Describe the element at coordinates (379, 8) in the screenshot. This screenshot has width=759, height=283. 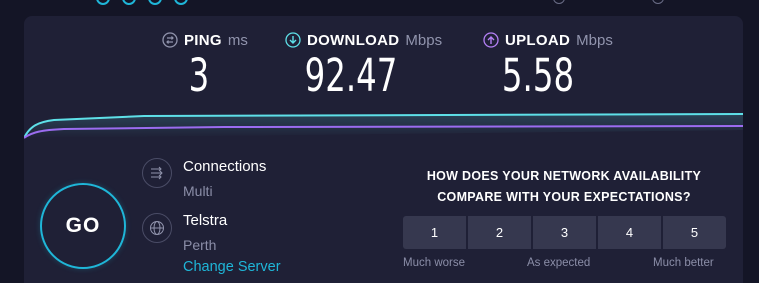
I see `top-nav-strip` at that location.